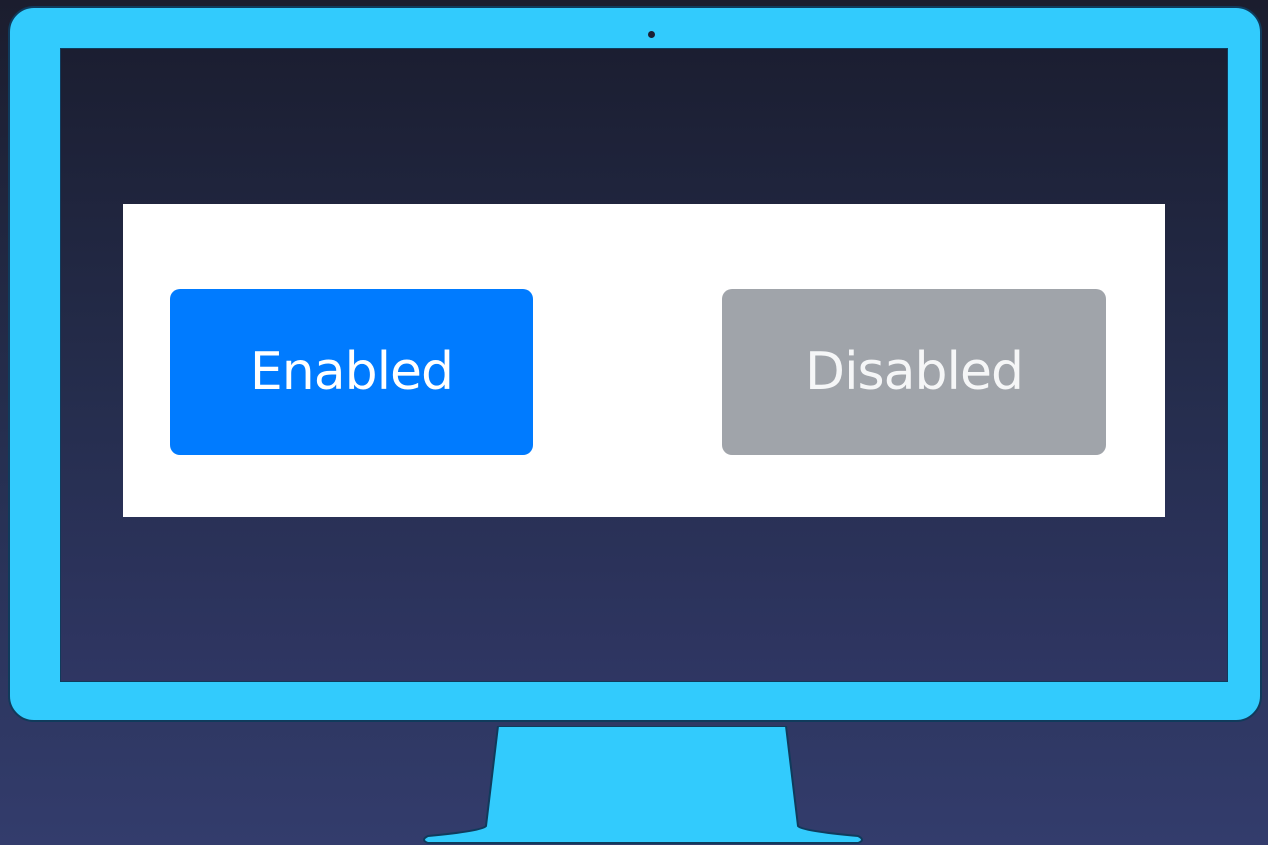  What do you see at coordinates (914, 372) in the screenshot?
I see `disabled-button: Disabled` at bounding box center [914, 372].